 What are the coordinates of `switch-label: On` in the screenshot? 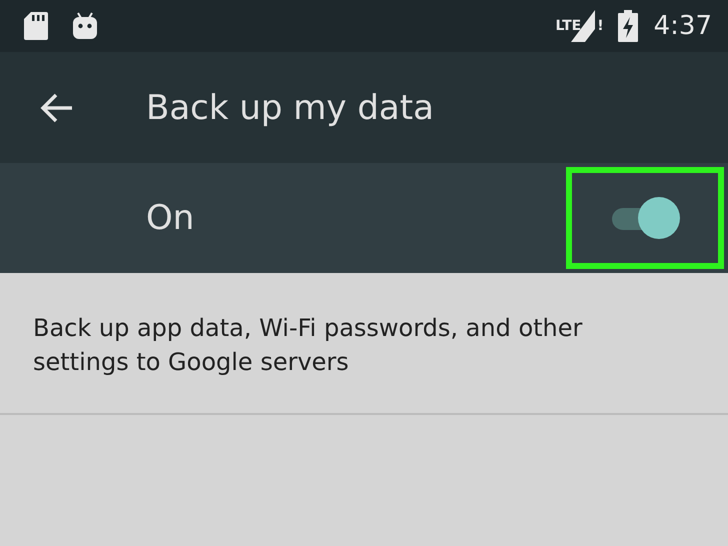 It's located at (170, 218).